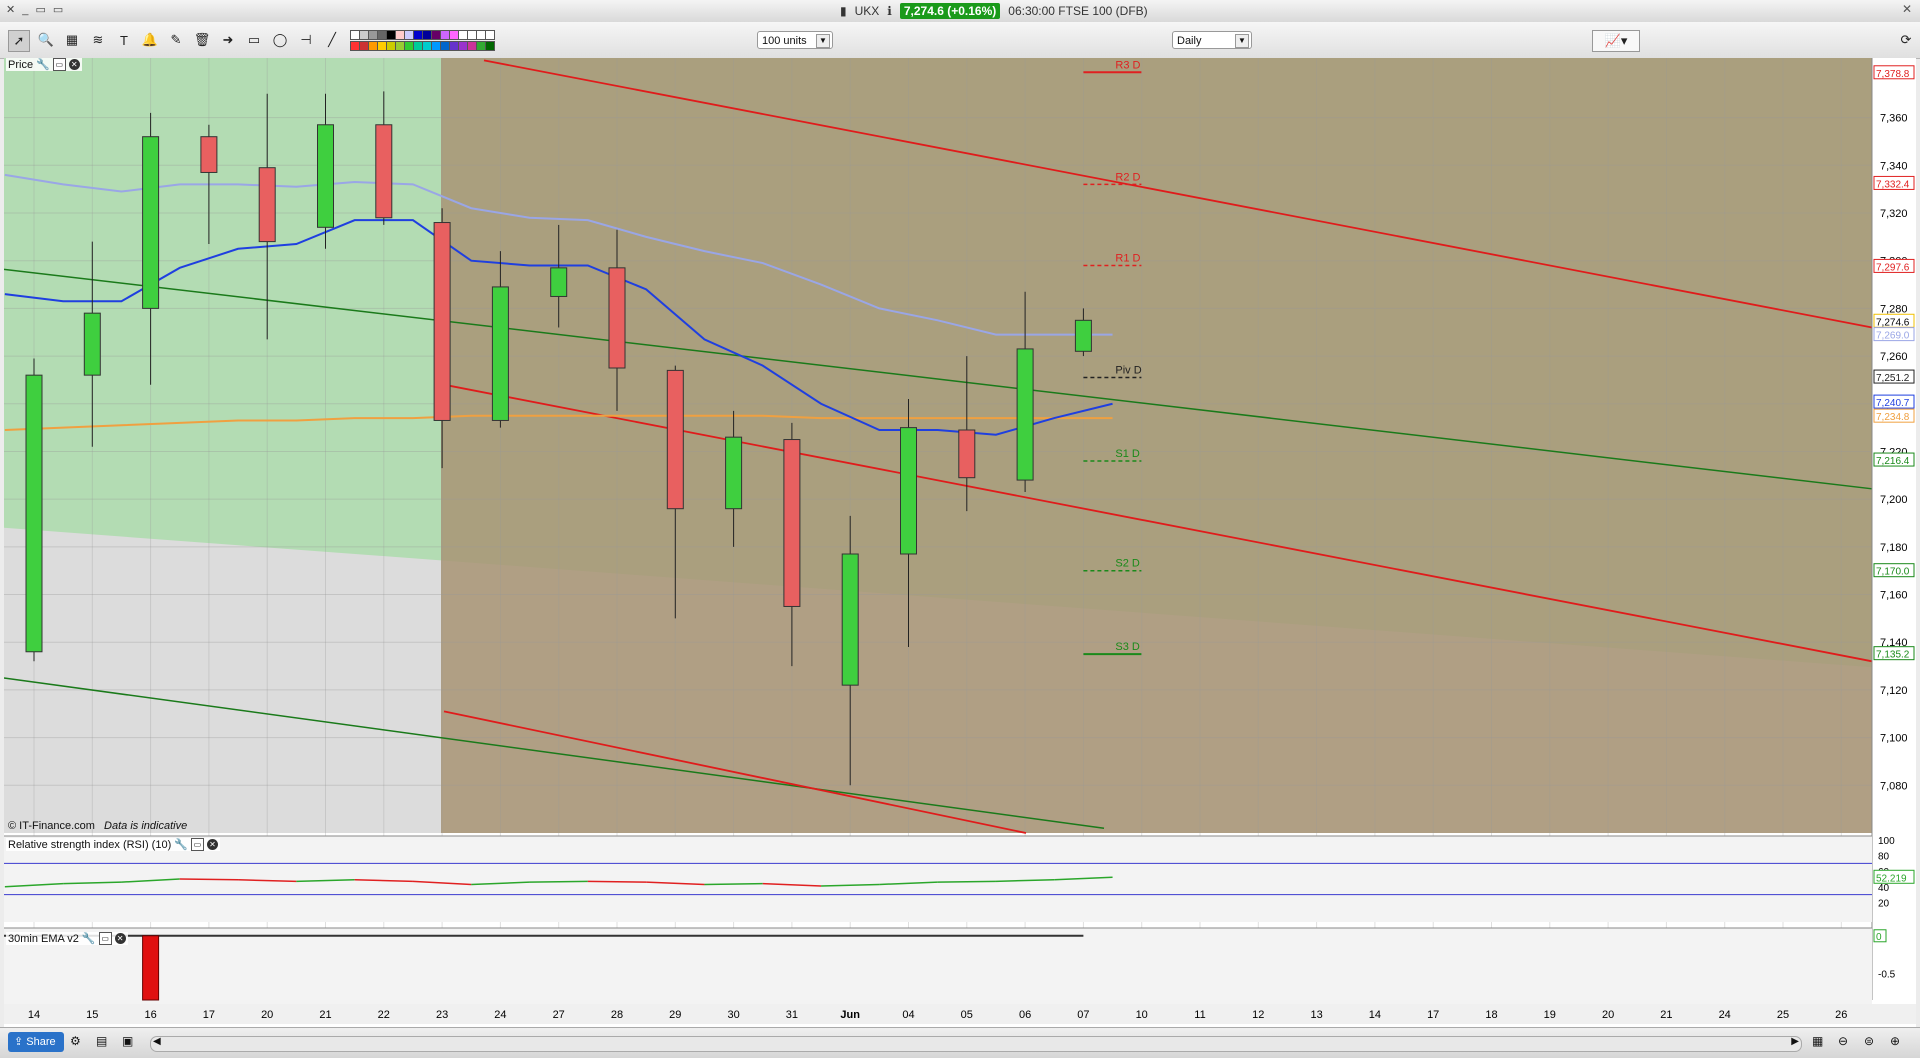 The height and width of the screenshot is (1058, 1920). I want to click on x-tick-label: 28, so click(617, 1015).